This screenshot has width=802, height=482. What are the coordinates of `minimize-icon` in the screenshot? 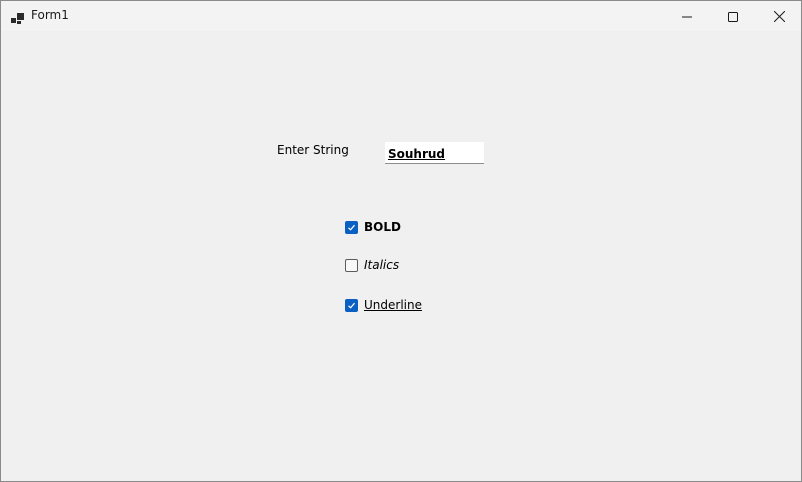 It's located at (687, 16).